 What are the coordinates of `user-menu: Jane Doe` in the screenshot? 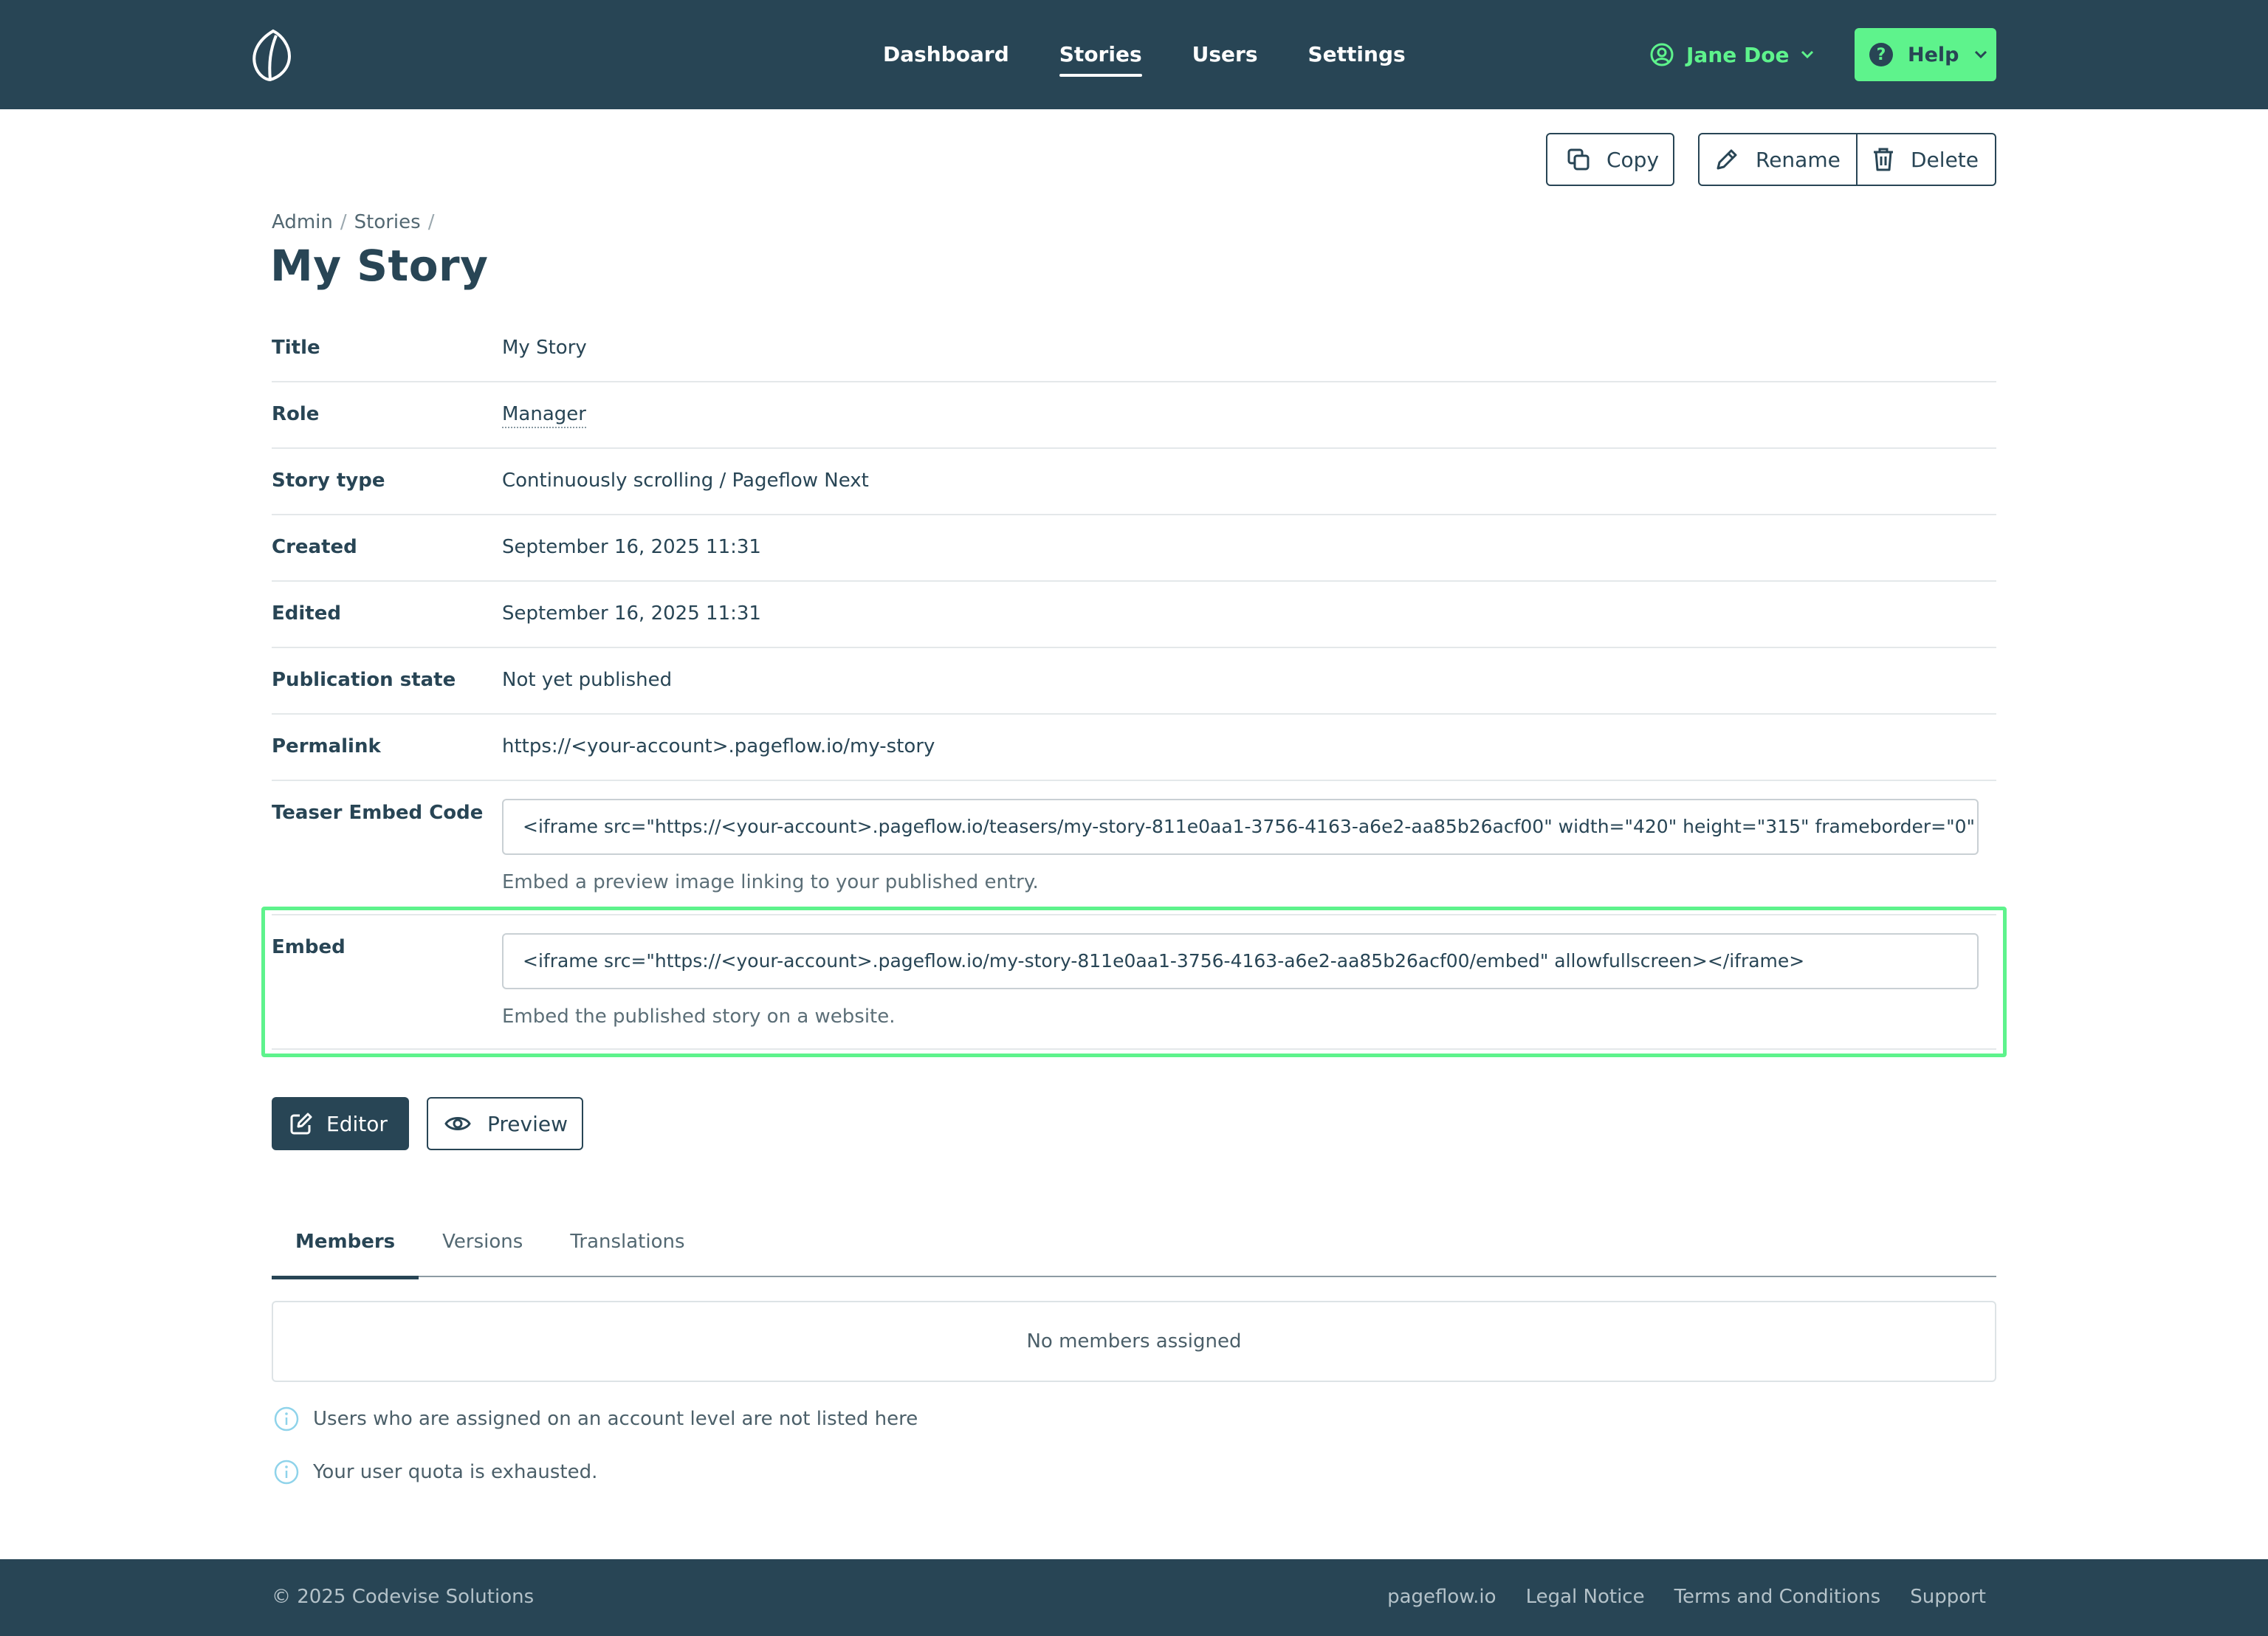 It's located at (1731, 54).